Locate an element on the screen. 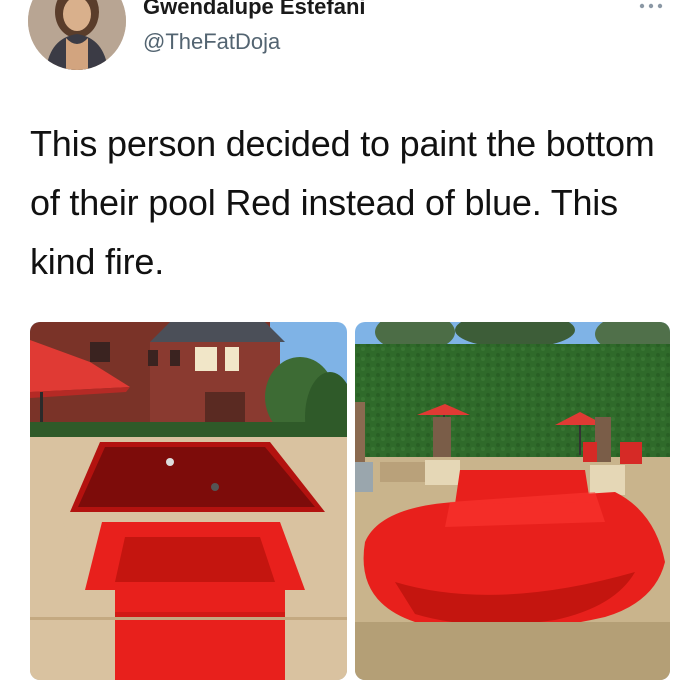  author-handle: @TheFatDoja is located at coordinates (211, 42).